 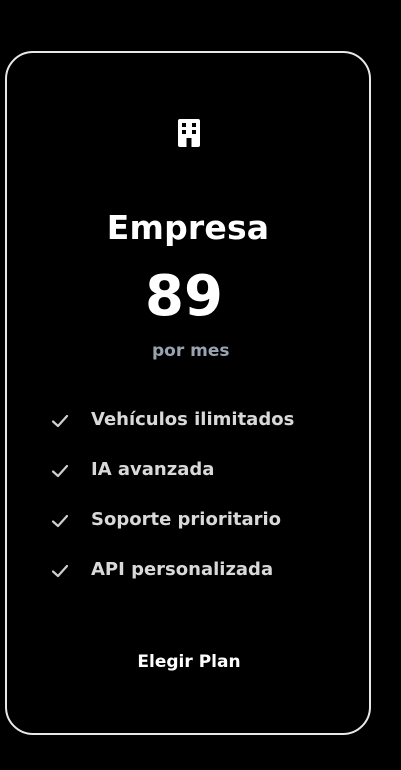 What do you see at coordinates (191, 351) in the screenshot?
I see `billing-period: por mes` at bounding box center [191, 351].